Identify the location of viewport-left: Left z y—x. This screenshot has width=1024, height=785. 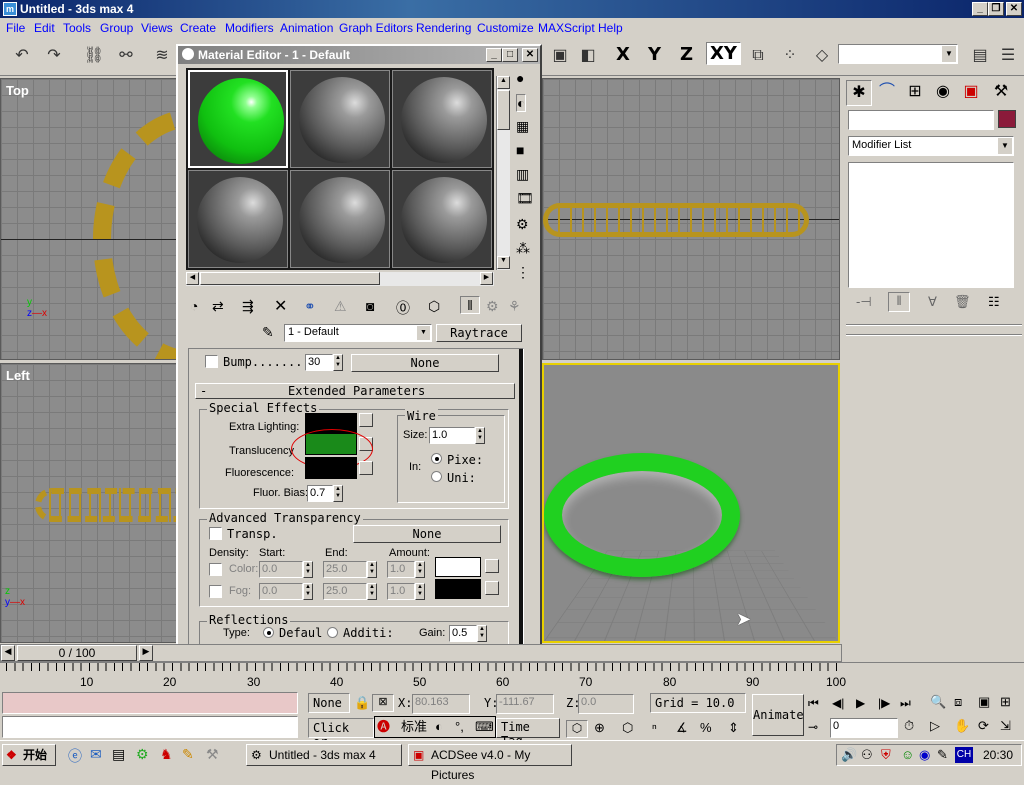
(89, 503).